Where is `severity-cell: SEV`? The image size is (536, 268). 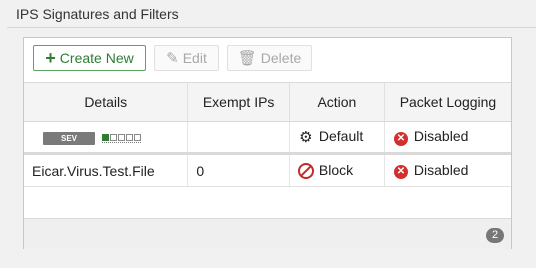
severity-cell: SEV is located at coordinates (106, 138).